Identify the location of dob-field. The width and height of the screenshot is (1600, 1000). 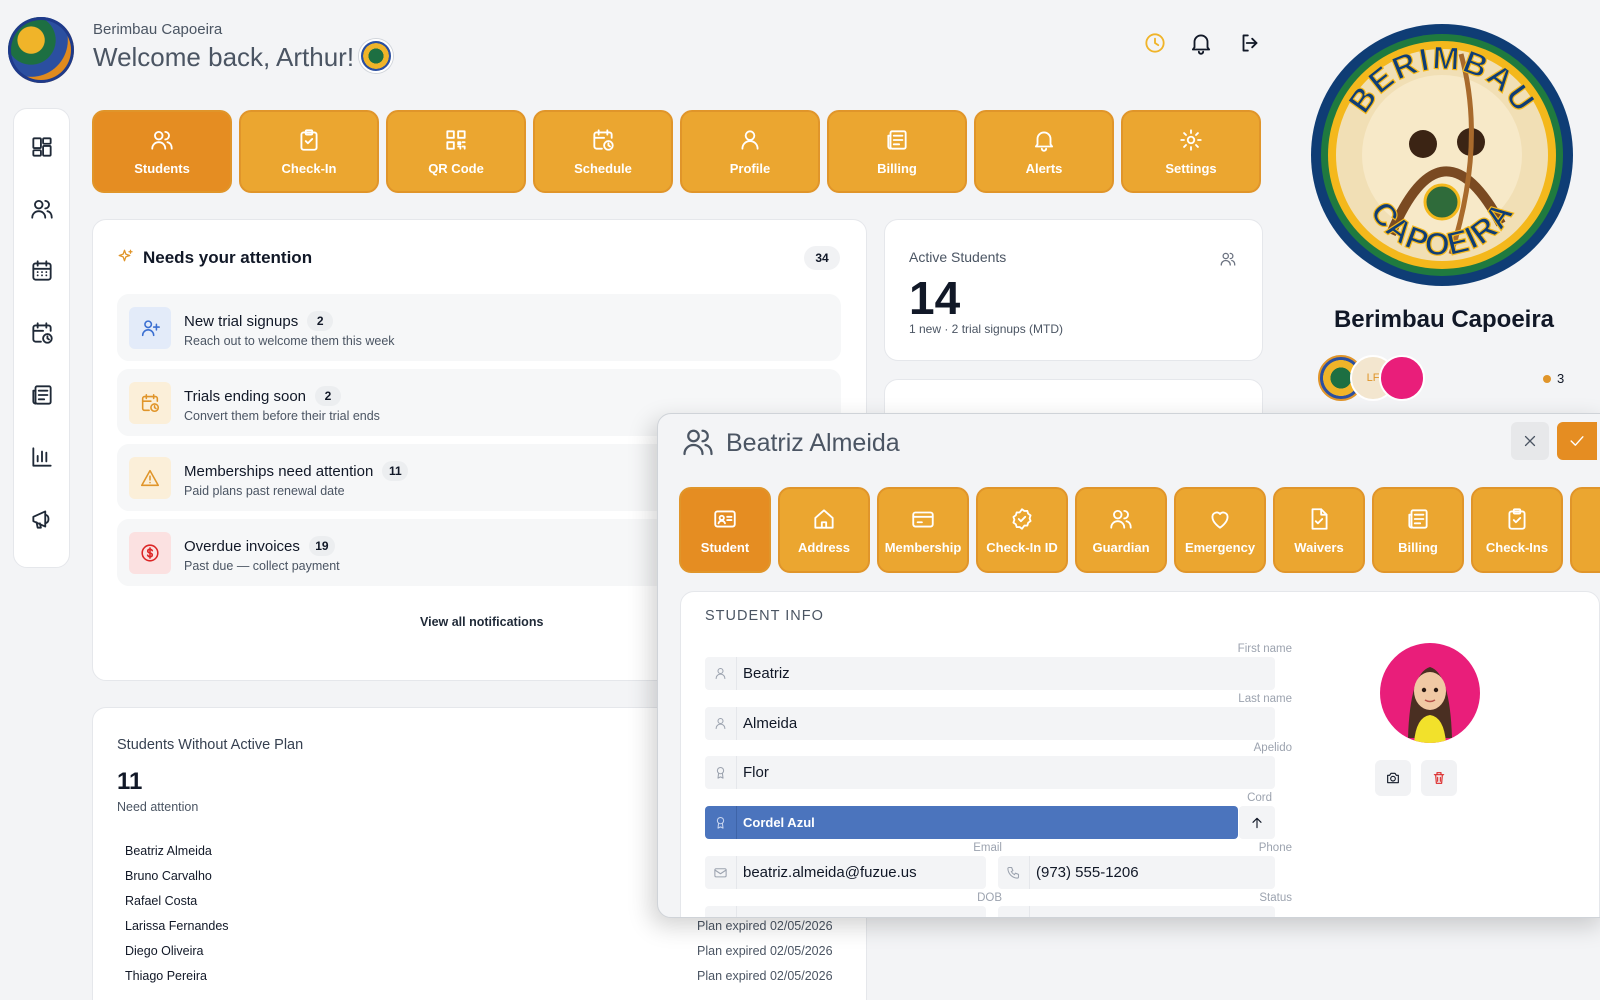
(845, 911).